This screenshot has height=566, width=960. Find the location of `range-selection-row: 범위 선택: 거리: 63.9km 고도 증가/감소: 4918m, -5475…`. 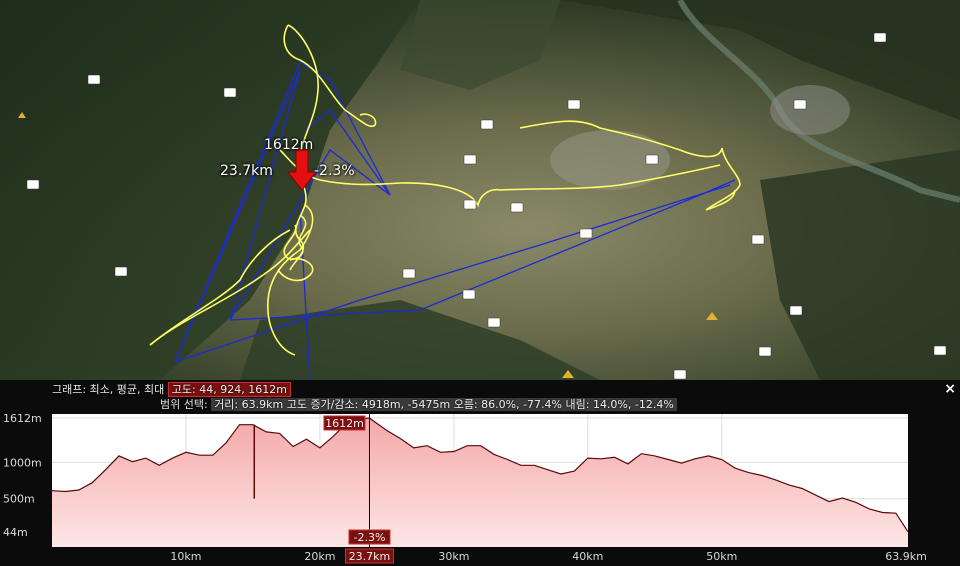

range-selection-row: 범위 선택: 거리: 63.9km 고도 증가/감소: 4918m, -5475… is located at coordinates (418, 404).